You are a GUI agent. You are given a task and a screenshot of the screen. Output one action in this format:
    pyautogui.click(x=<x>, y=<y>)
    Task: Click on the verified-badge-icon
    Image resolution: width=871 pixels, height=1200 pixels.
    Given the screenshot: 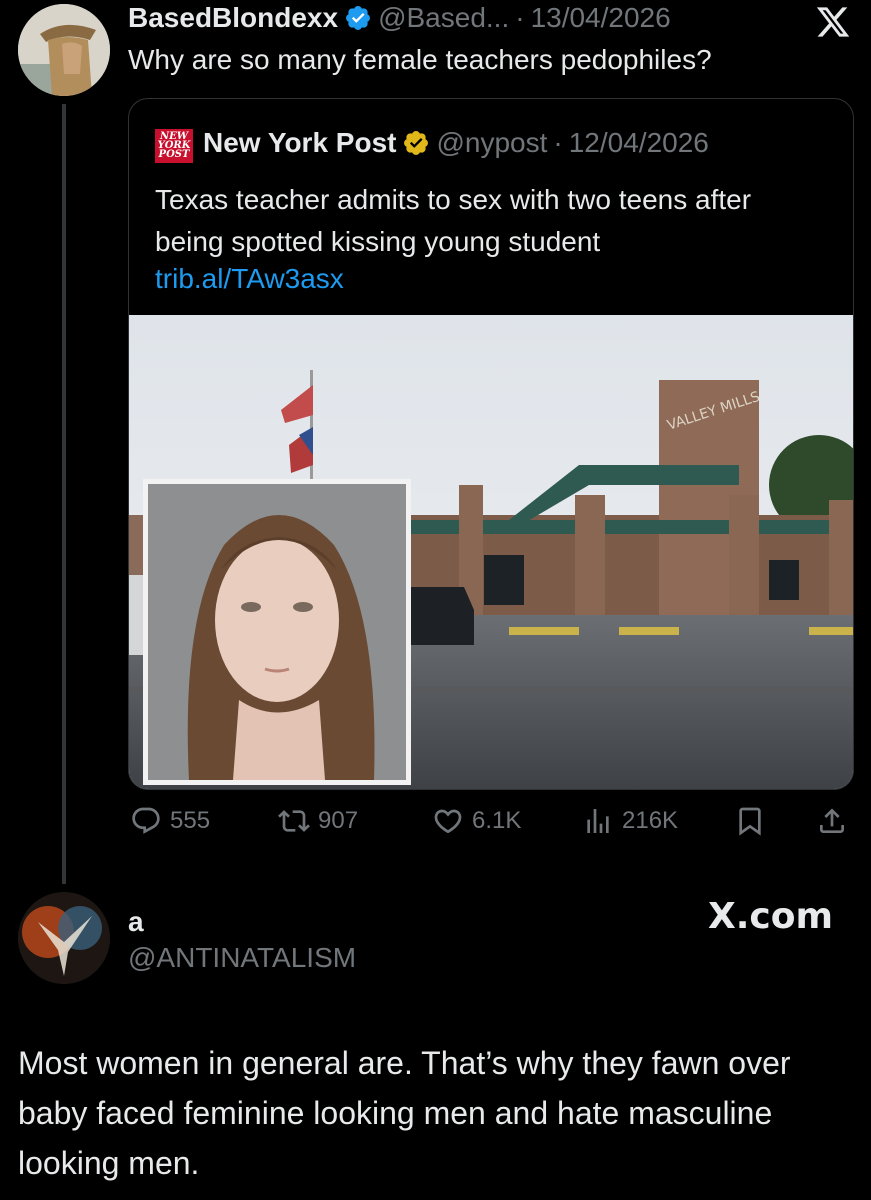 What is the action you would take?
    pyautogui.click(x=358, y=18)
    